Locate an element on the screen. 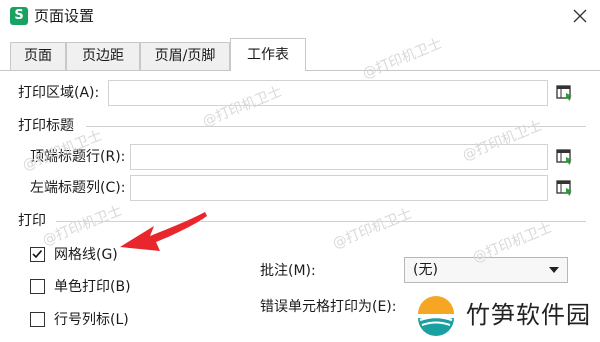 Image resolution: width=600 pixels, height=342 pixels. row-col-headings-checkbox-row: 行号列标(L) is located at coordinates (85, 320).